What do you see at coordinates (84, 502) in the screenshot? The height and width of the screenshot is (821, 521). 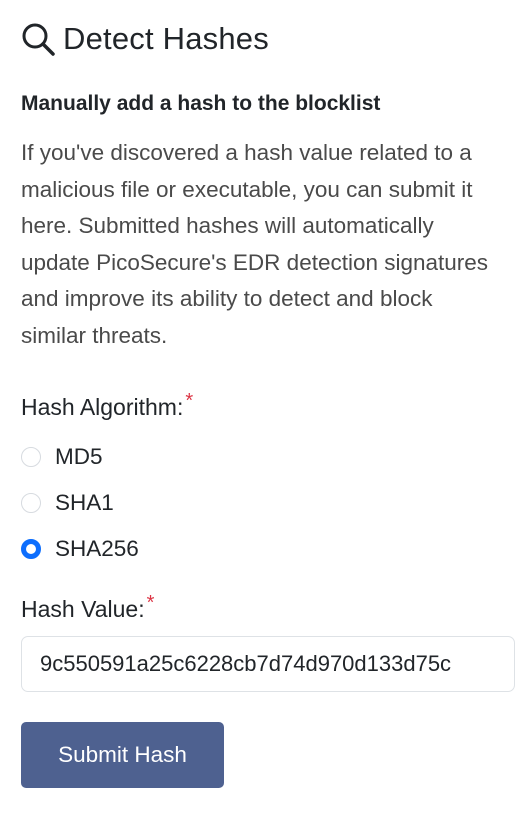 I see `sha1-radio-label: SHA1` at bounding box center [84, 502].